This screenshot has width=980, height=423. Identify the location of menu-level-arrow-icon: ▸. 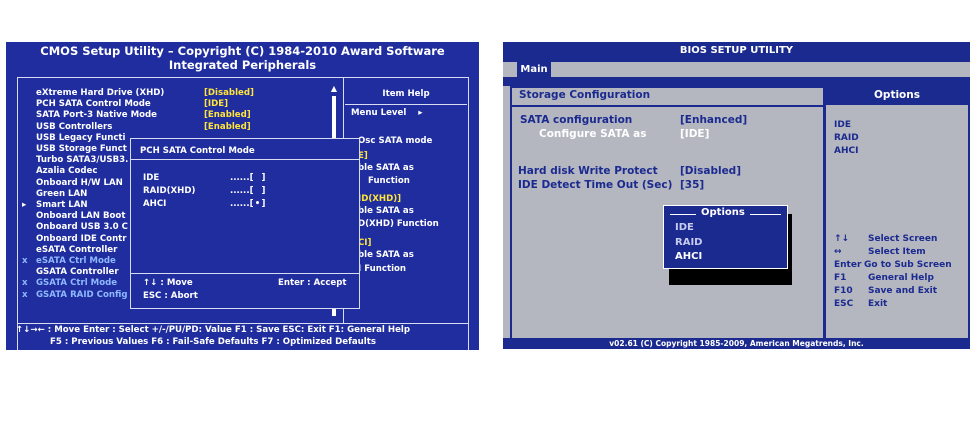
(420, 113).